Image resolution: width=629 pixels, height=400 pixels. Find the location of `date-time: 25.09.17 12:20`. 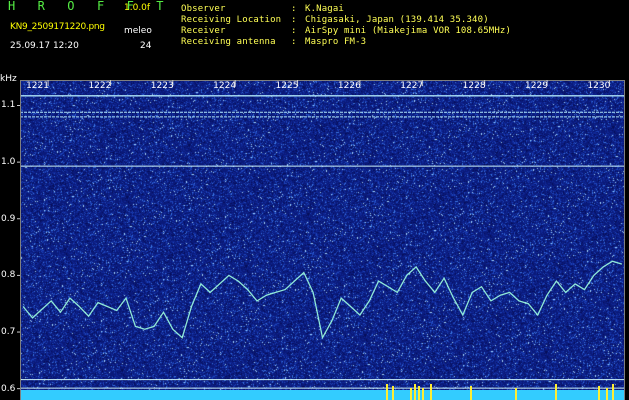

date-time: 25.09.17 12:20 is located at coordinates (44, 46).